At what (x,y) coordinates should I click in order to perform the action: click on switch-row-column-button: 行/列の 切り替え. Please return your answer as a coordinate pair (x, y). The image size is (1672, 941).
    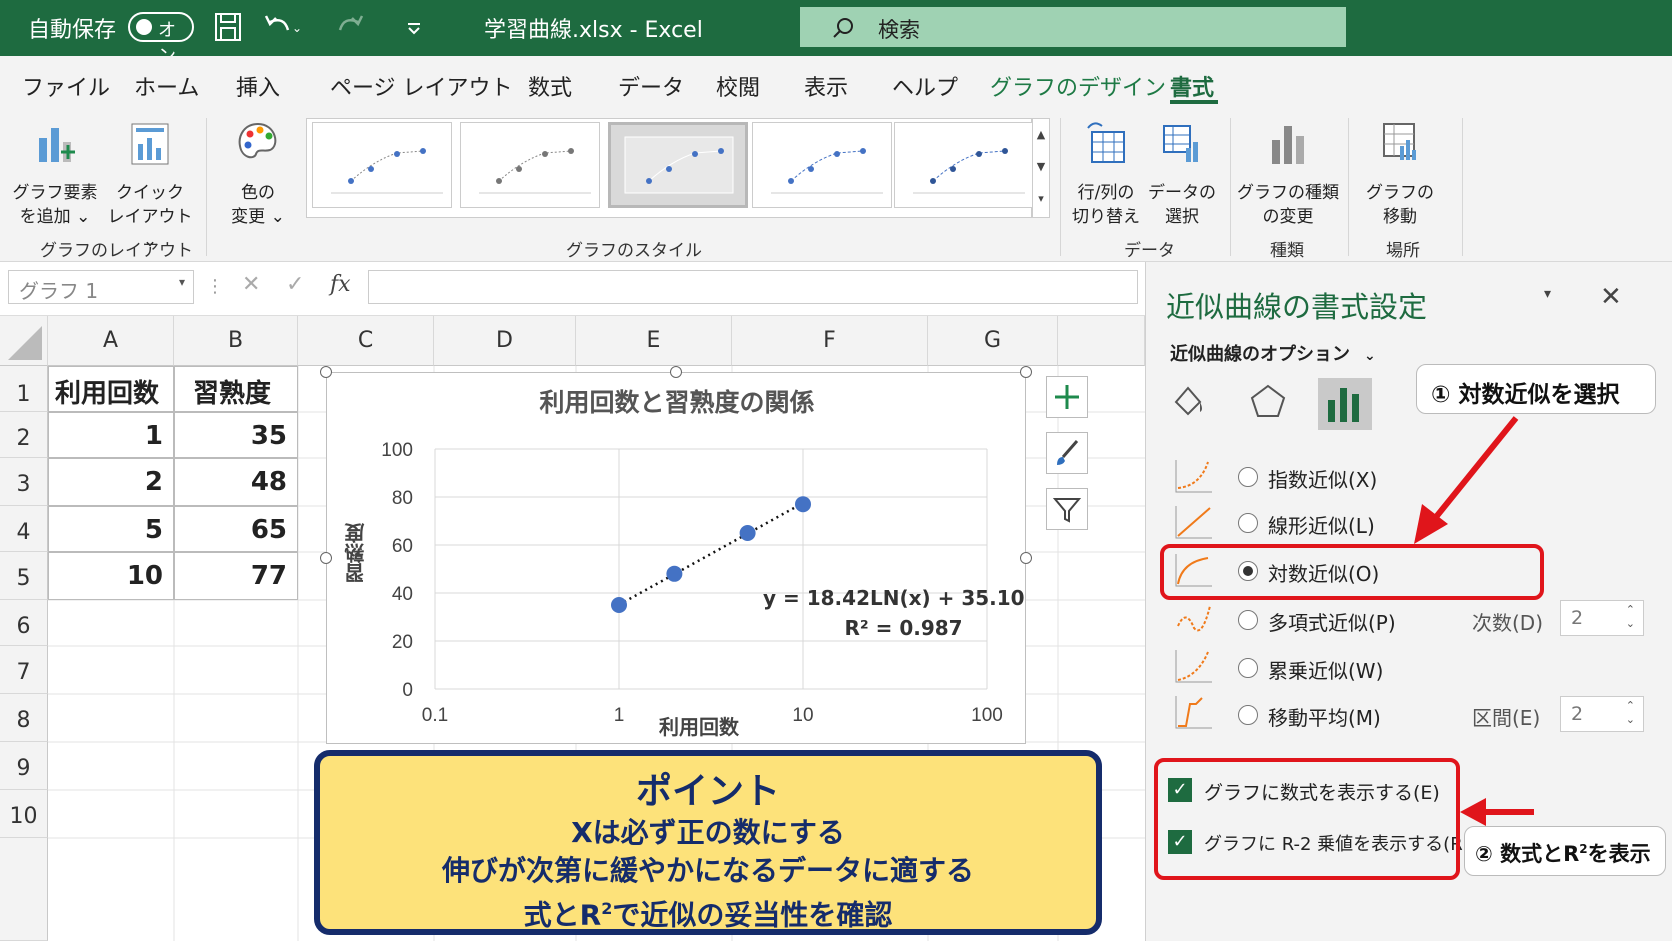
    Looking at the image, I should click on (1106, 173).